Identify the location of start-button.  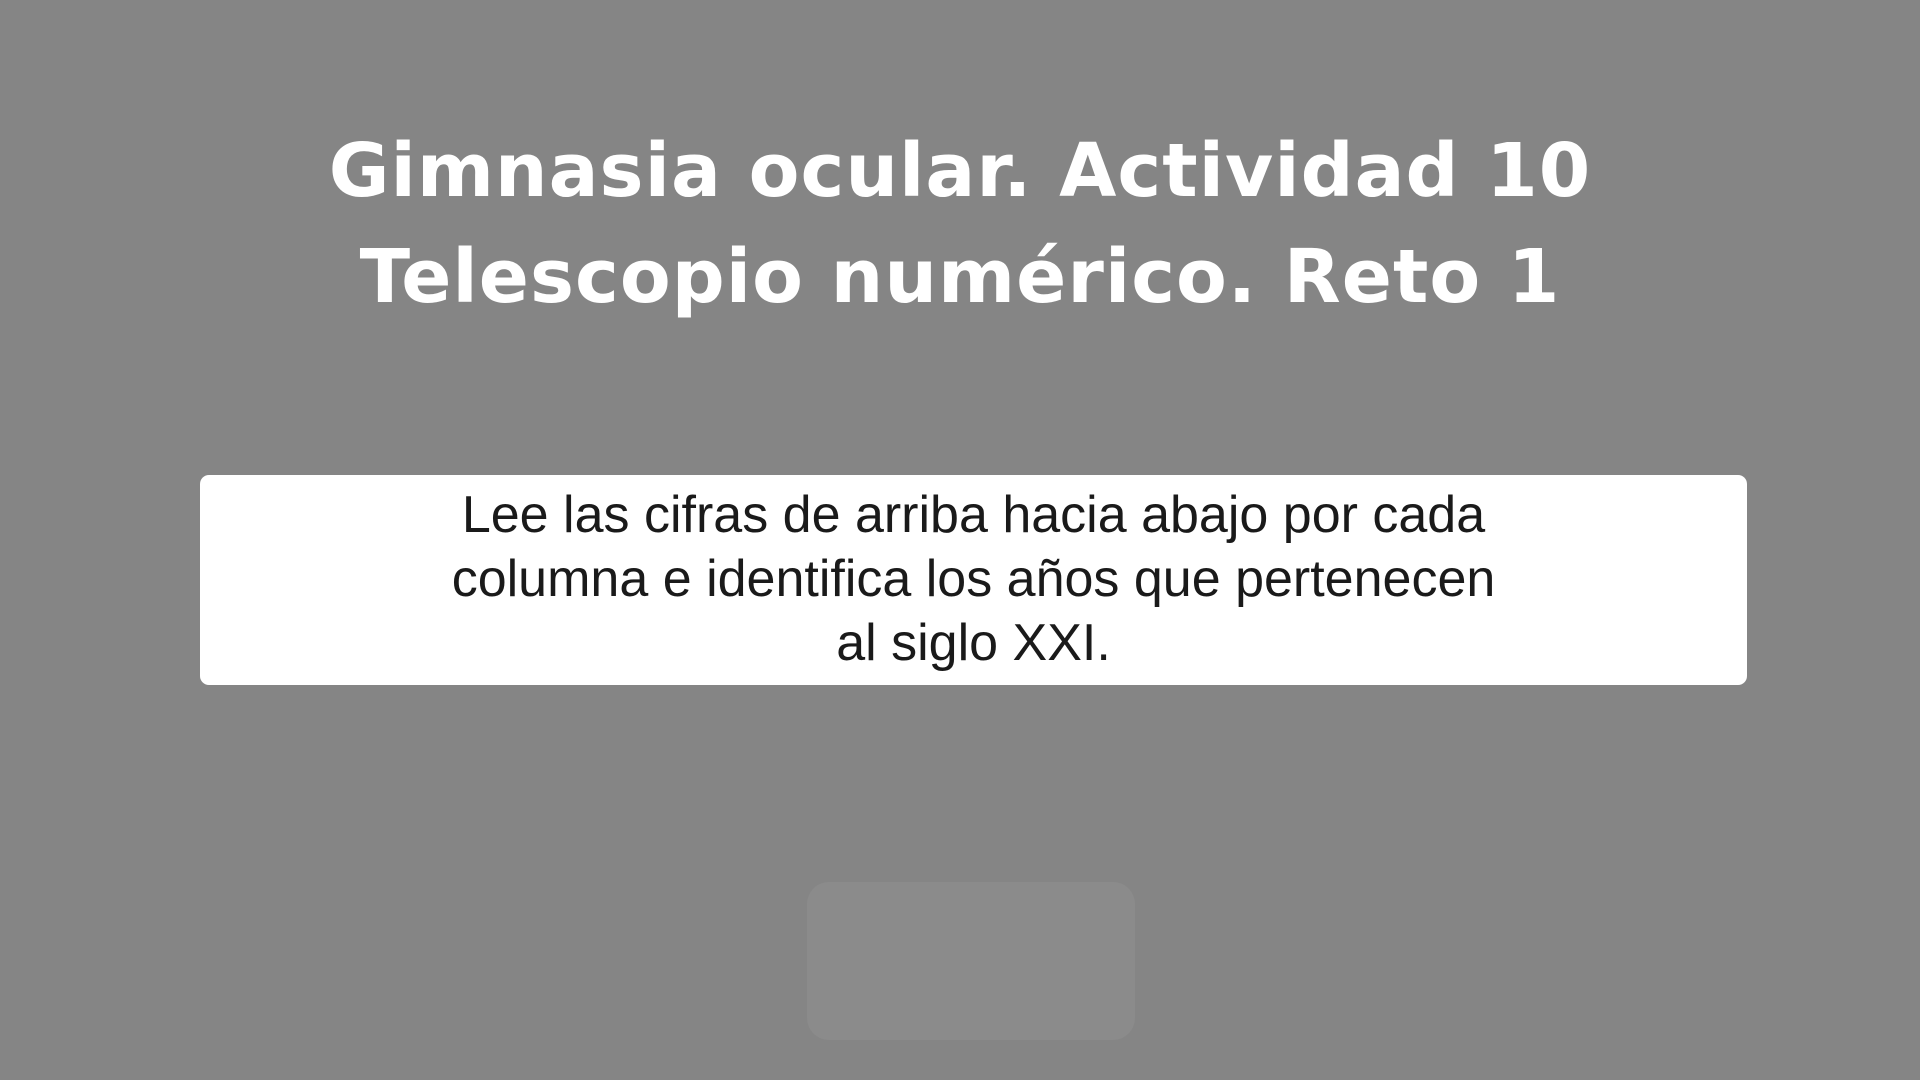
(971, 961).